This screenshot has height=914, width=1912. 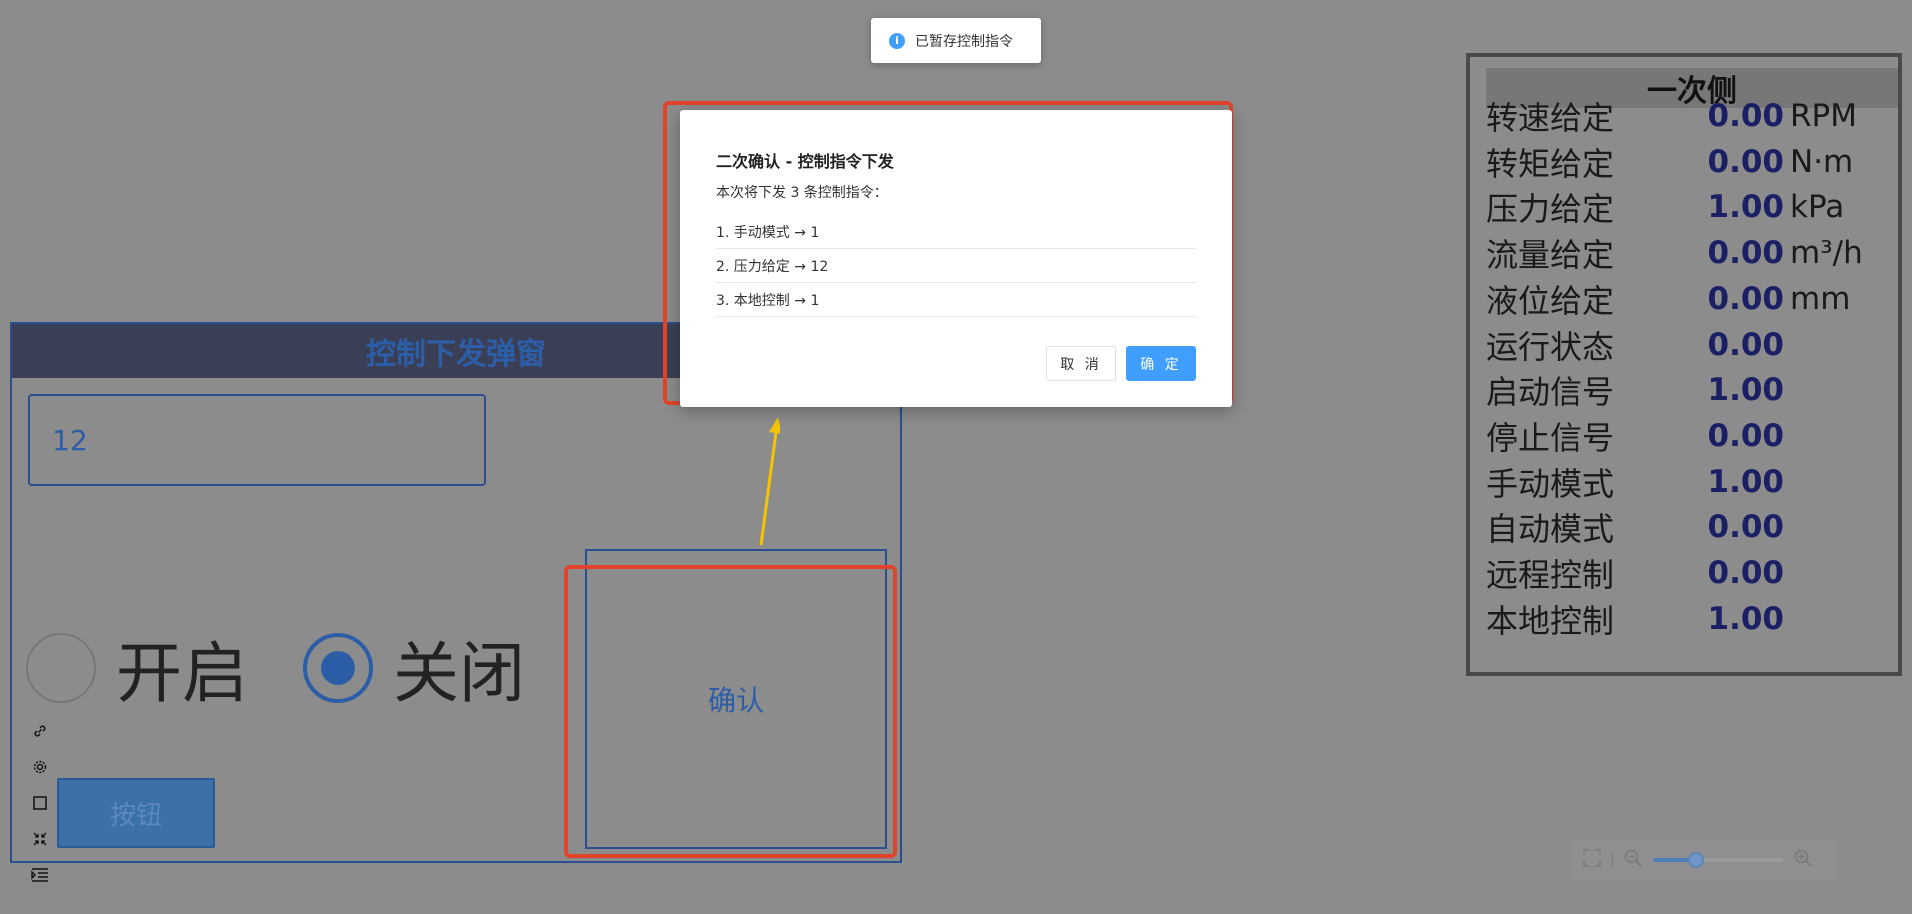 I want to click on ok-button: 确 定, so click(x=1161, y=363).